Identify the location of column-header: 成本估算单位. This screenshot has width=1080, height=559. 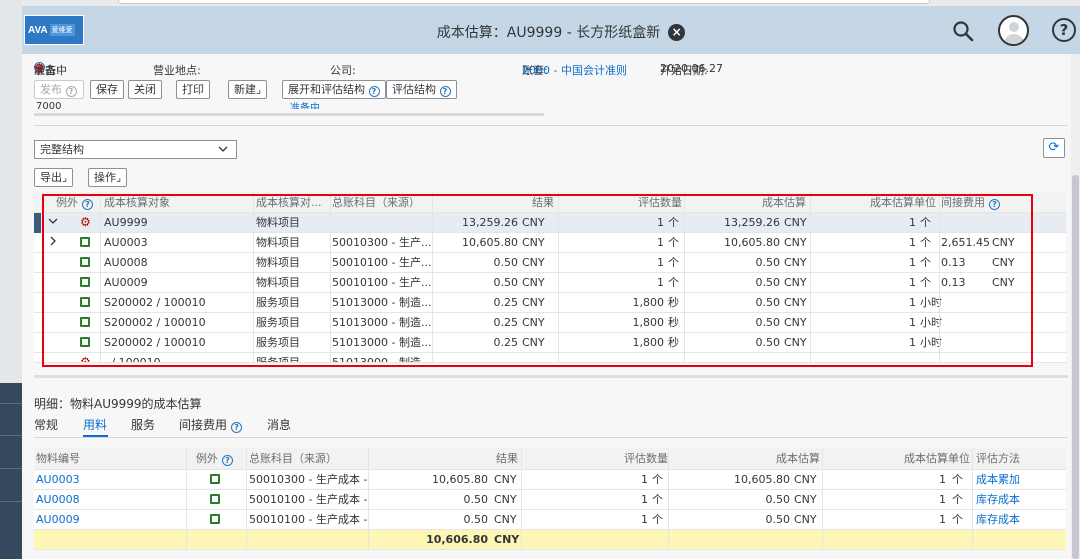
(937, 458).